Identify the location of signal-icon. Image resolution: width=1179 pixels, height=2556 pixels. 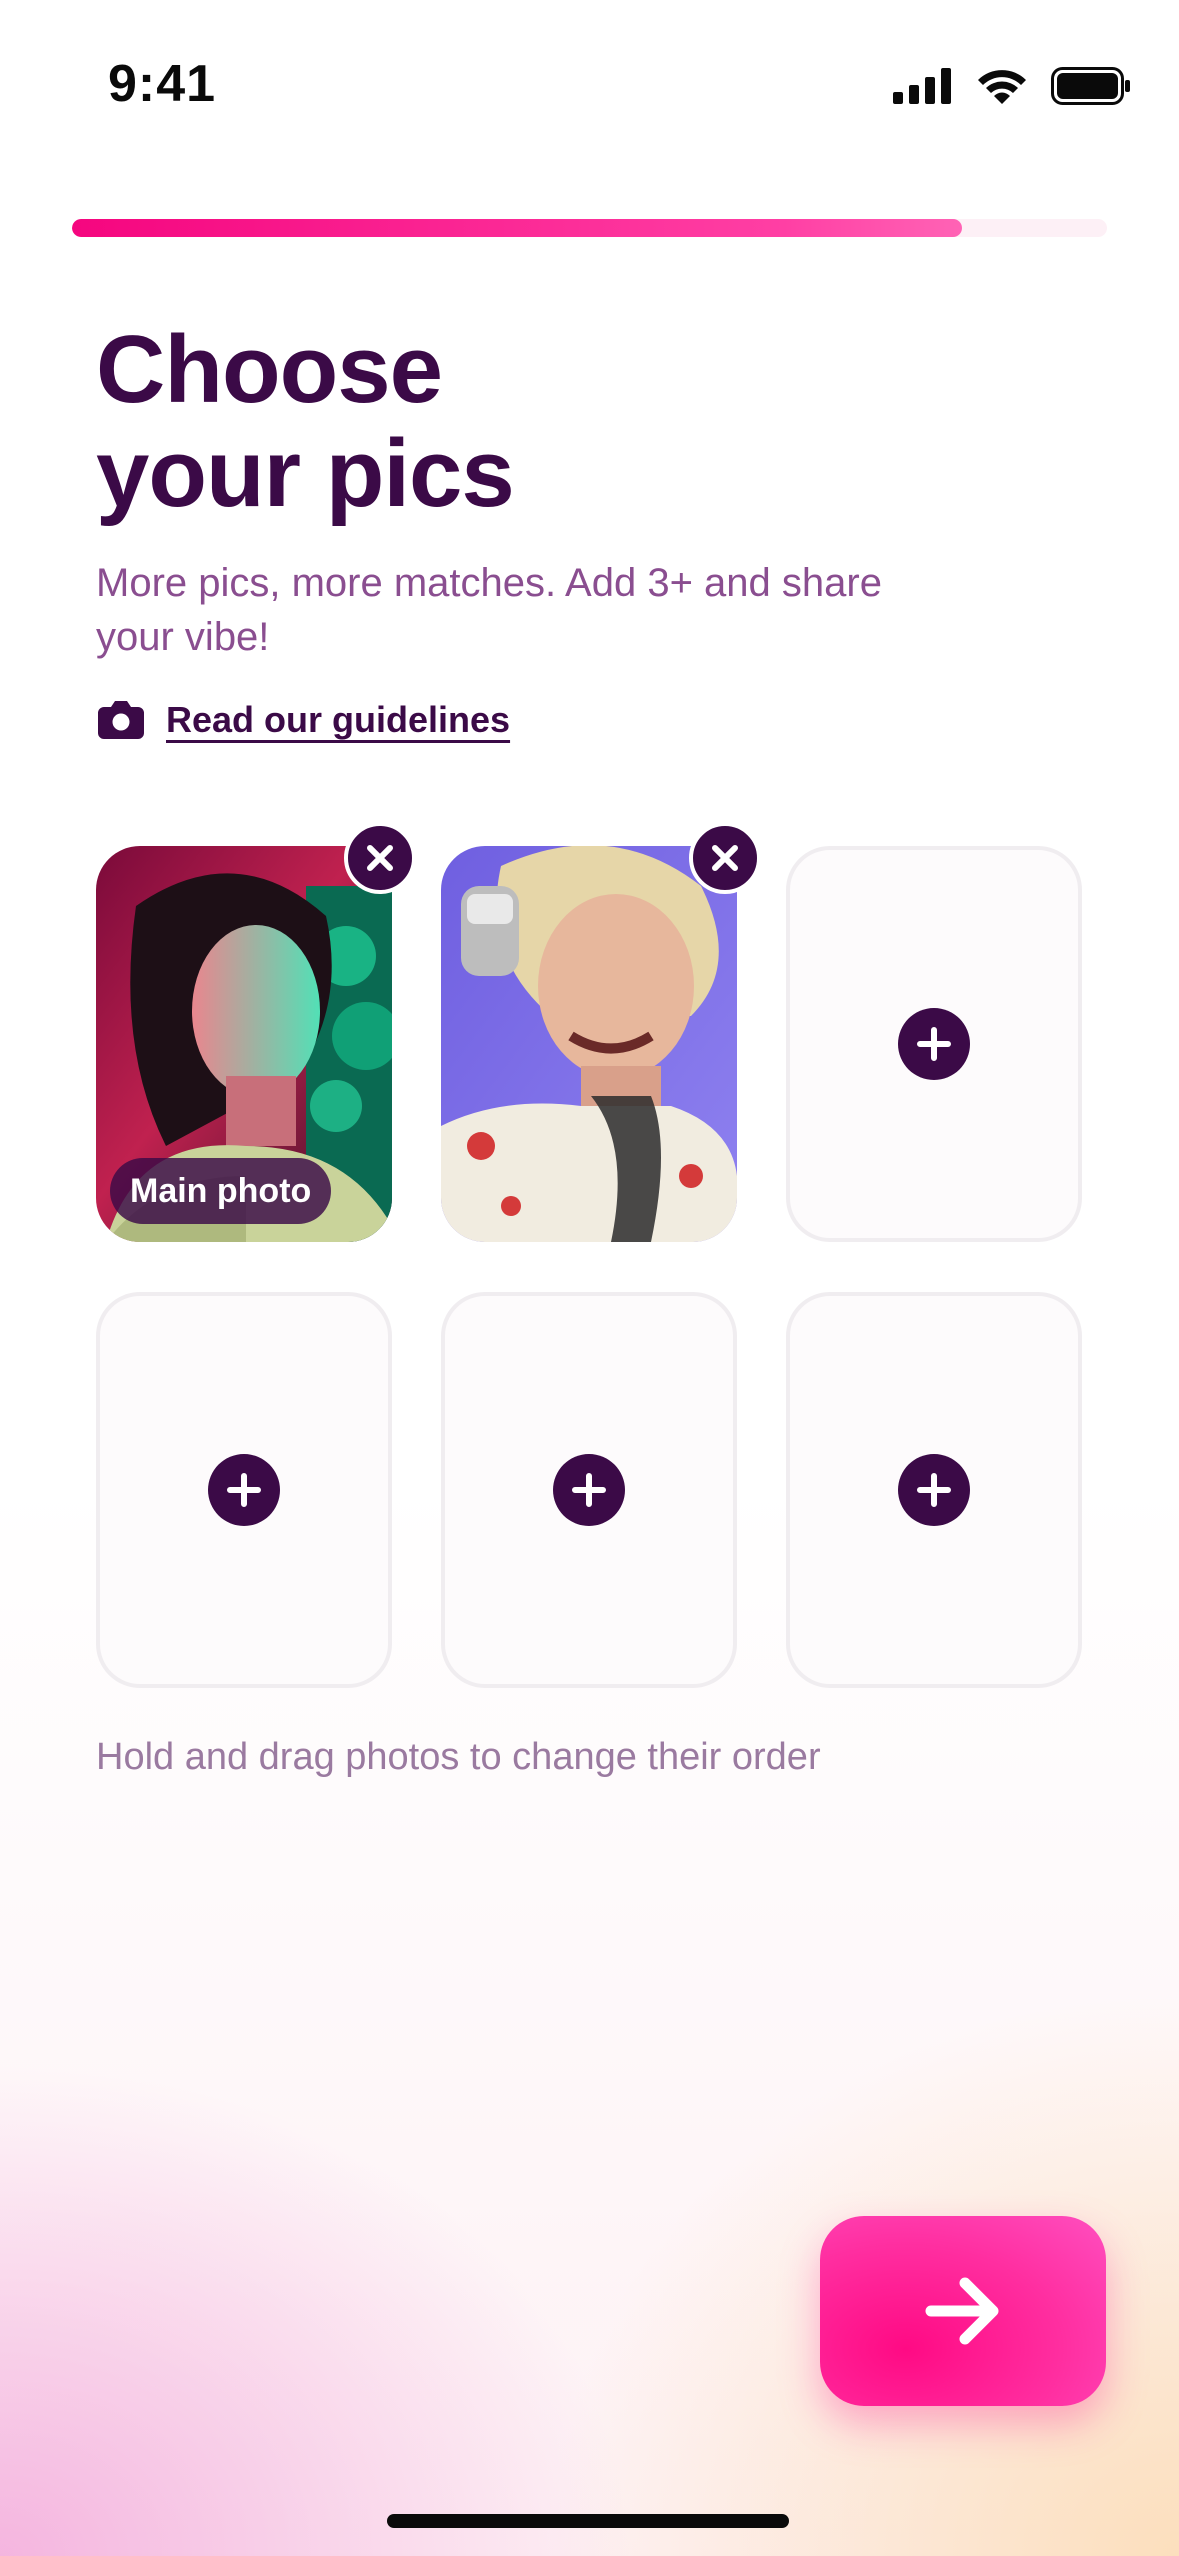
(922, 86).